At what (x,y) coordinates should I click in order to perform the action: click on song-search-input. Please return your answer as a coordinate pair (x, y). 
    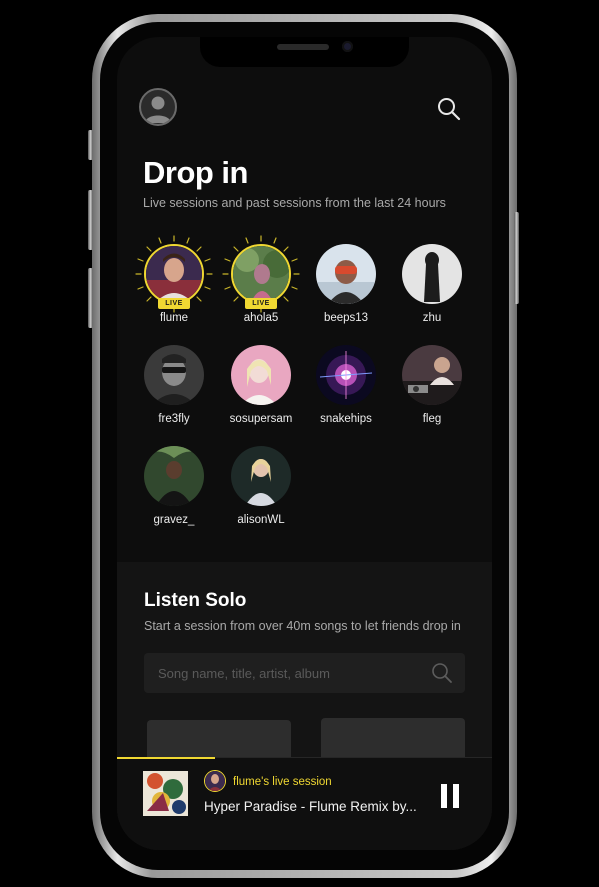
    Looking at the image, I should click on (288, 673).